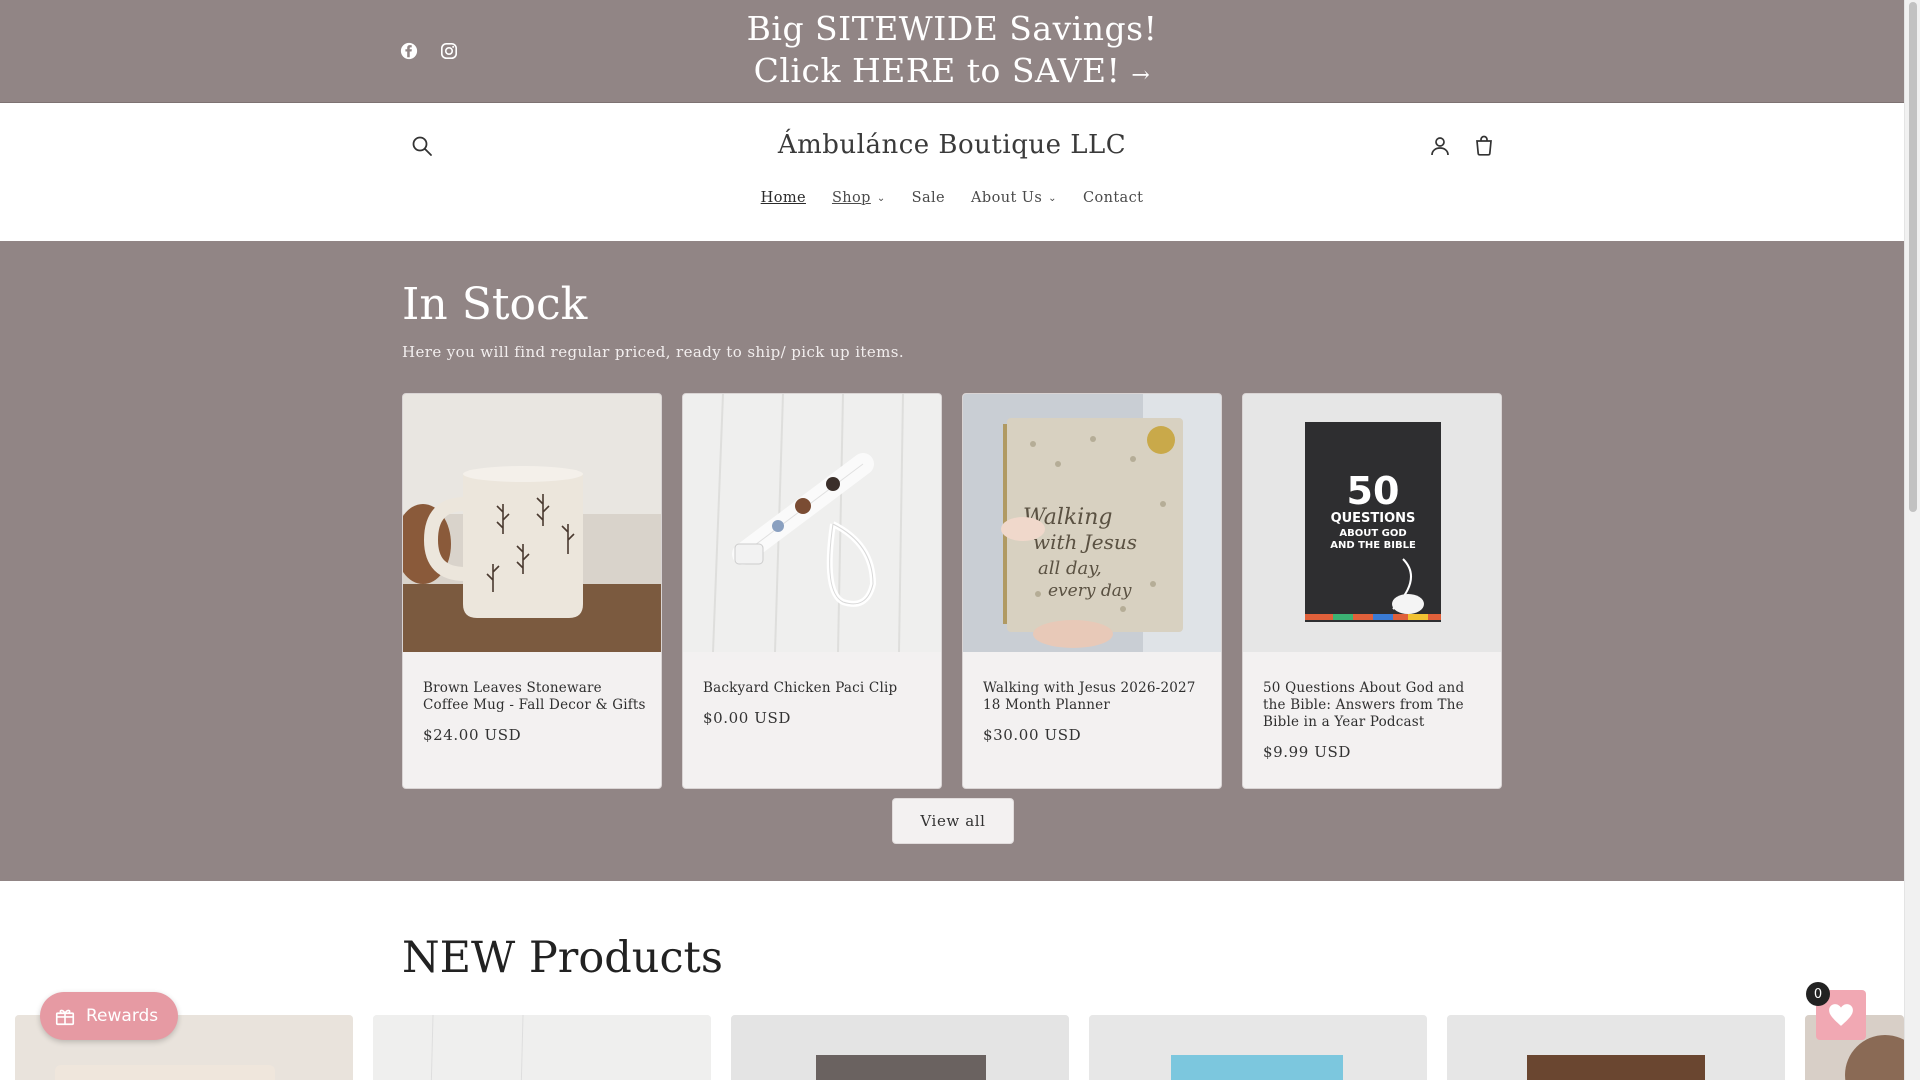  I want to click on wishlist-count-badge: 0, so click(1818, 994).